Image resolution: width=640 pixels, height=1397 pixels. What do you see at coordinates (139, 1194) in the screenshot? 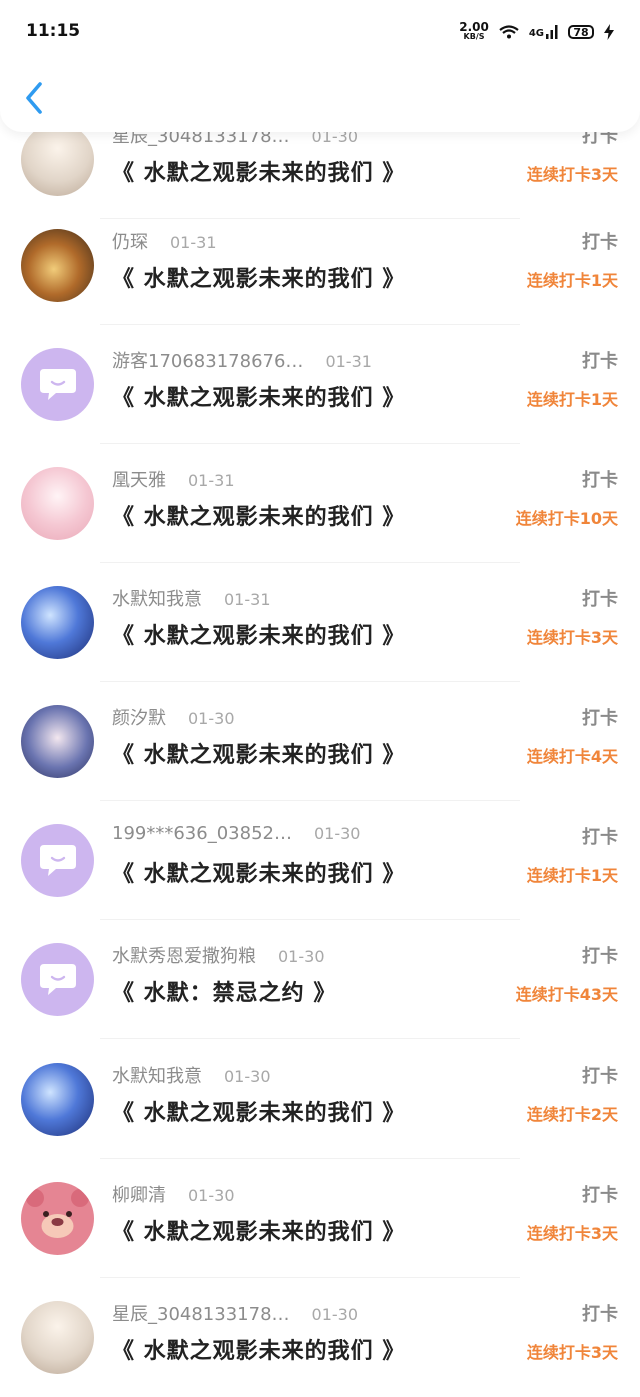
I see `user-name: 柳卿清` at bounding box center [139, 1194].